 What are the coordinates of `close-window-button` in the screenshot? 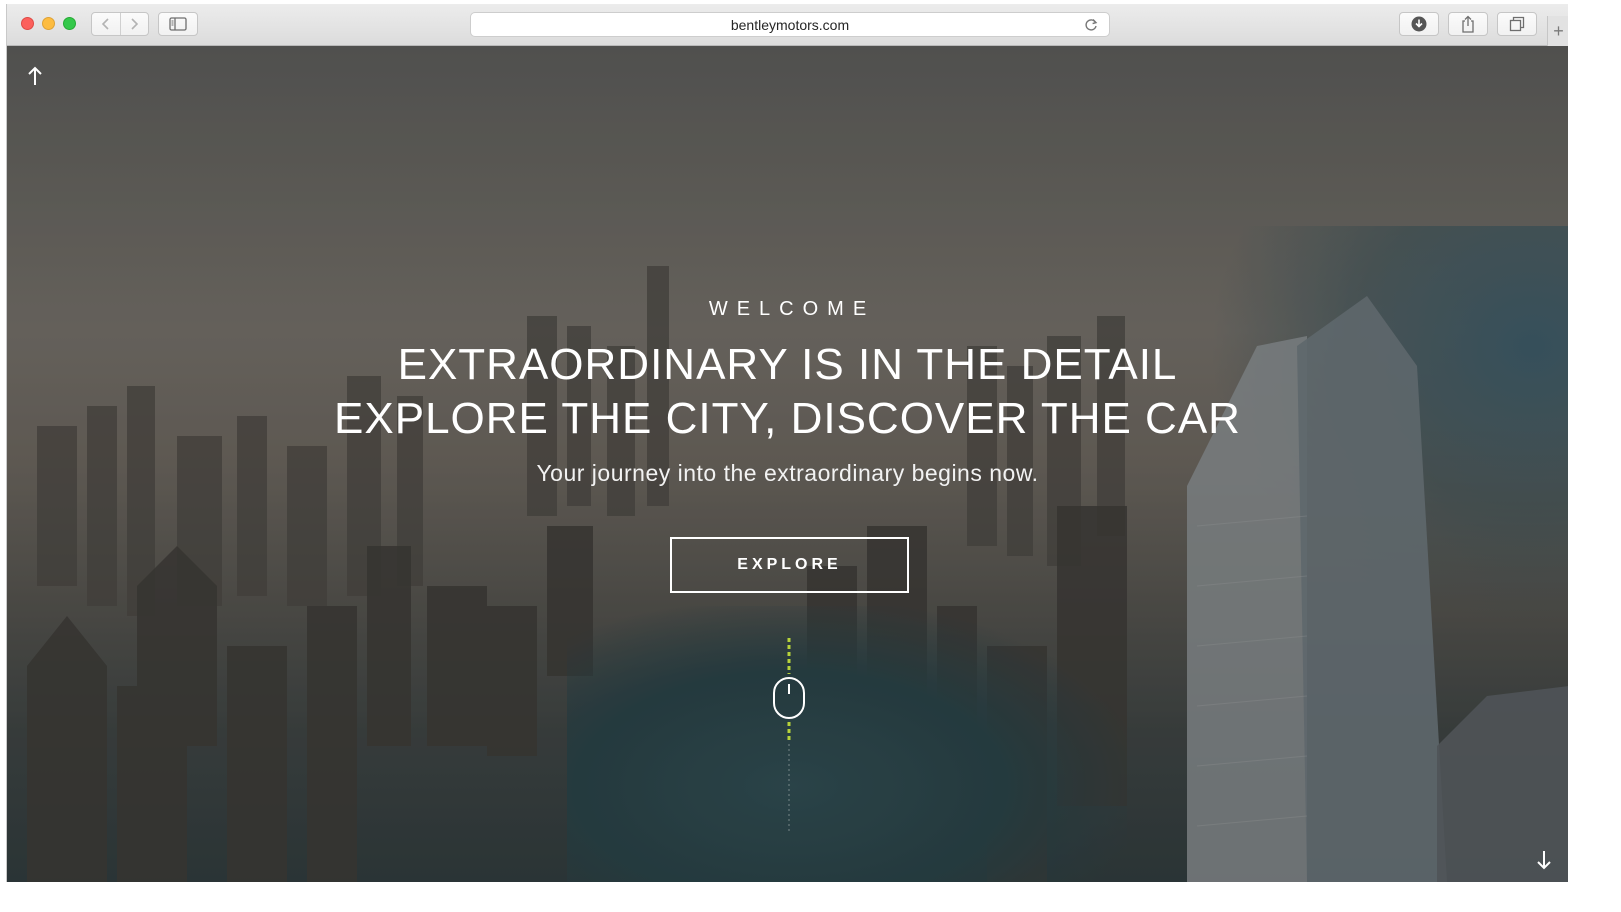 It's located at (27, 23).